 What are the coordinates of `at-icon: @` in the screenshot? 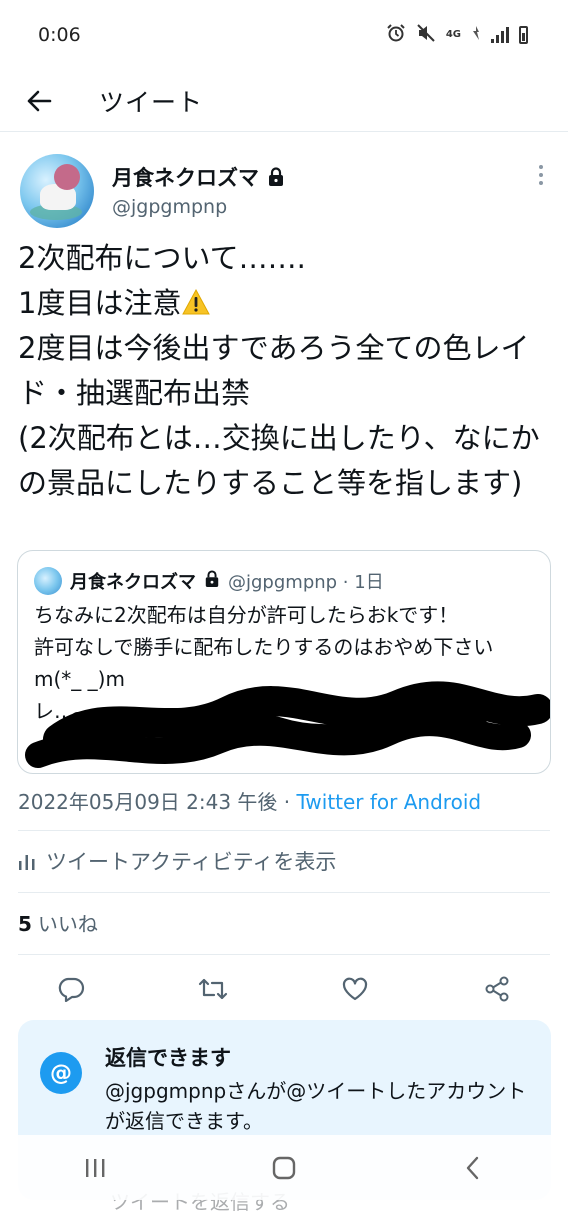 It's located at (61, 1073).